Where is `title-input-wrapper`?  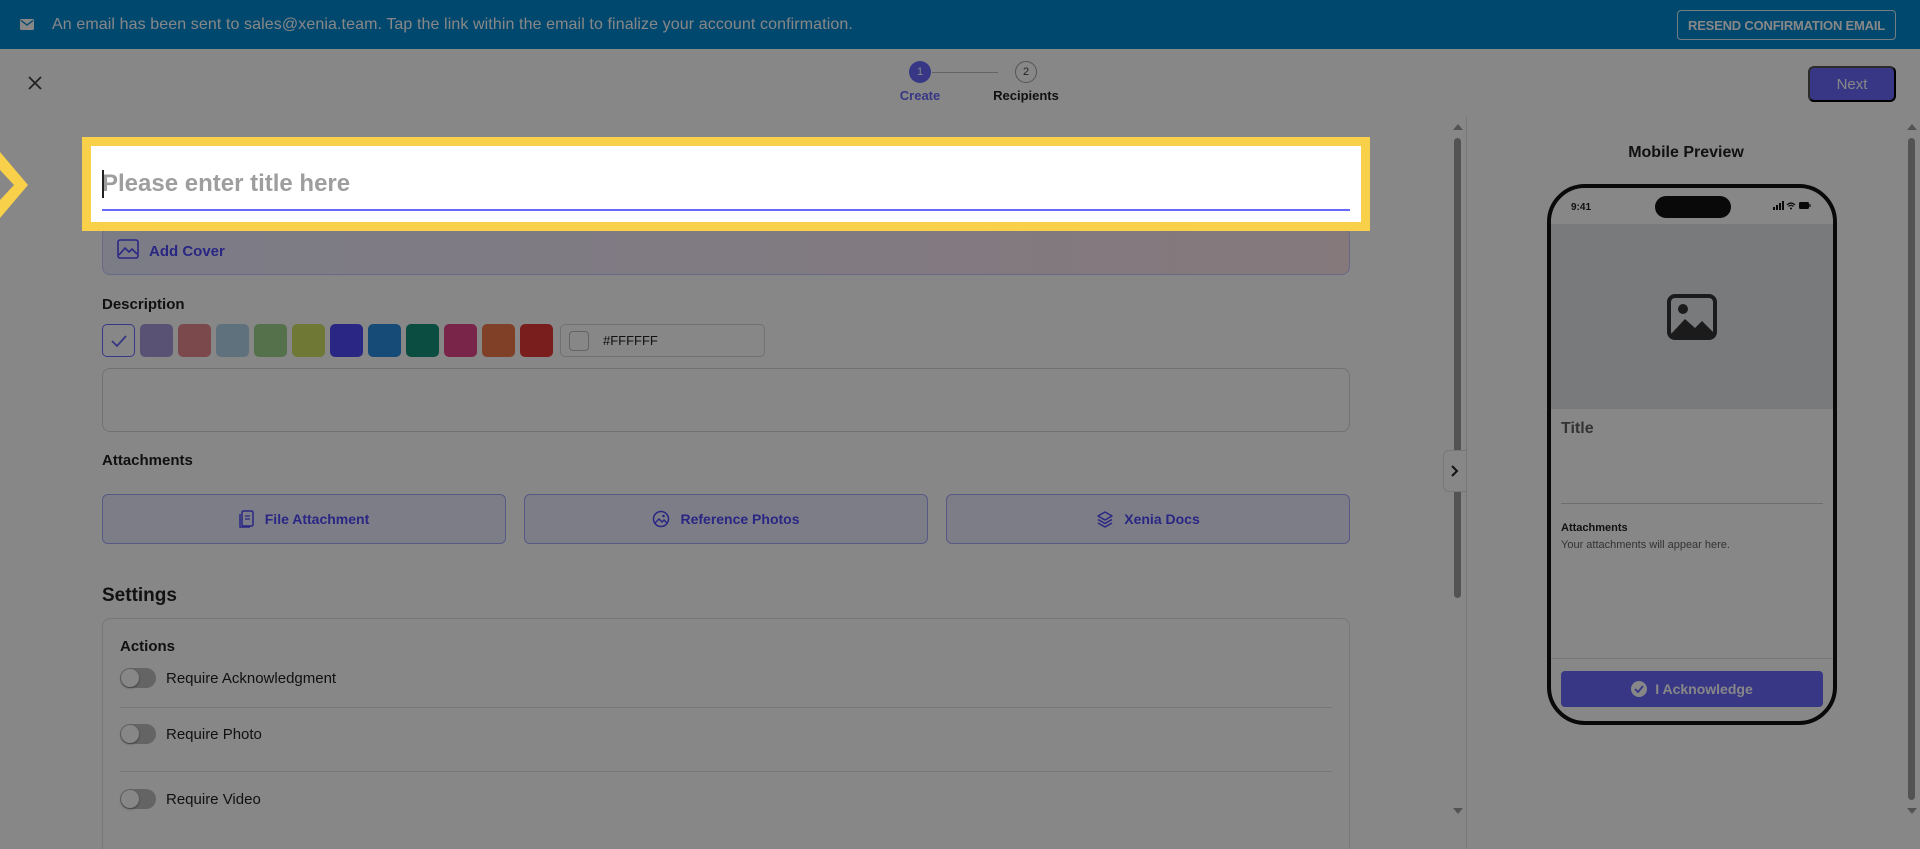 title-input-wrapper is located at coordinates (726, 185).